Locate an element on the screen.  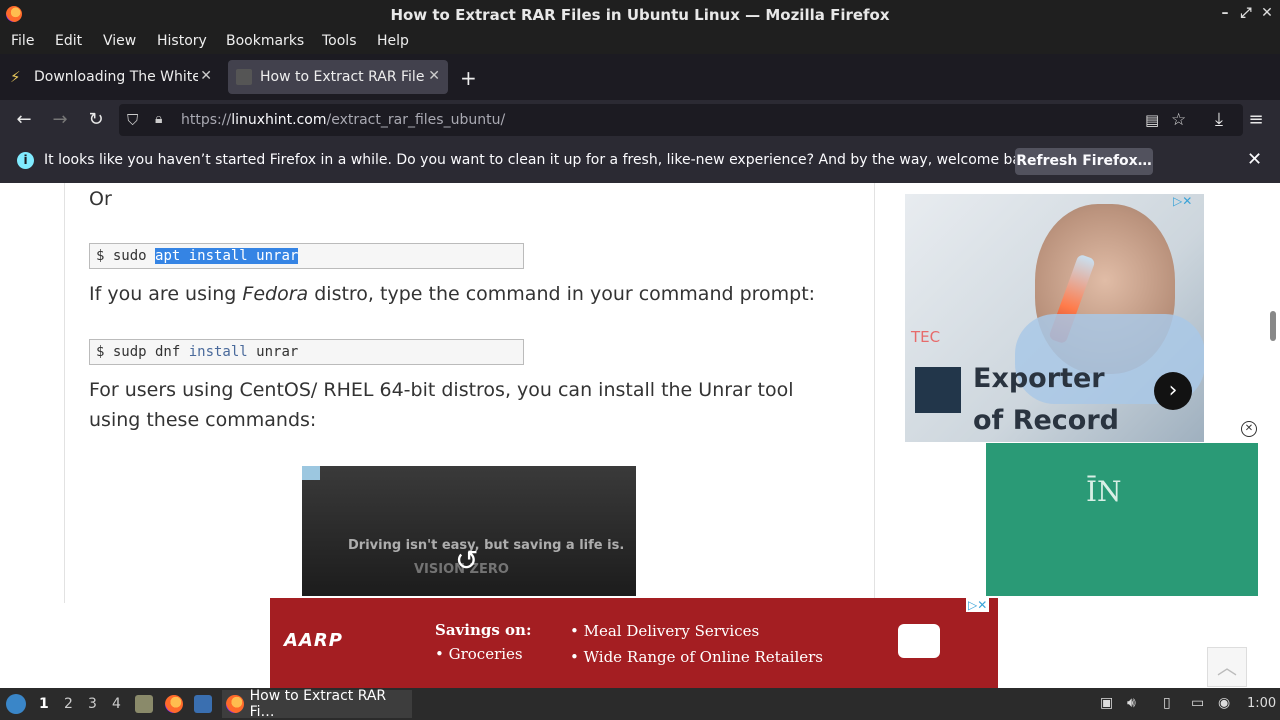
lock-icon: 🔒︎ is located at coordinates (158, 119).